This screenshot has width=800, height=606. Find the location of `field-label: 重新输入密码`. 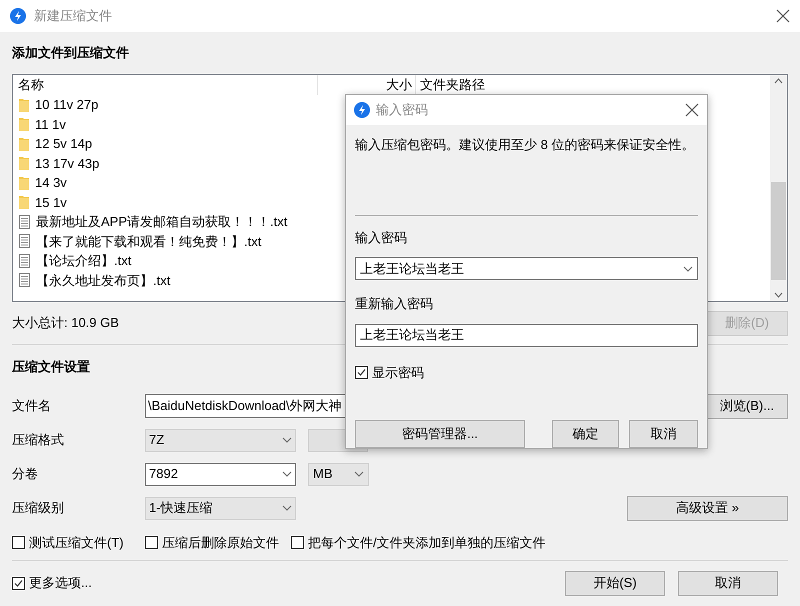

field-label: 重新输入密码 is located at coordinates (394, 304).